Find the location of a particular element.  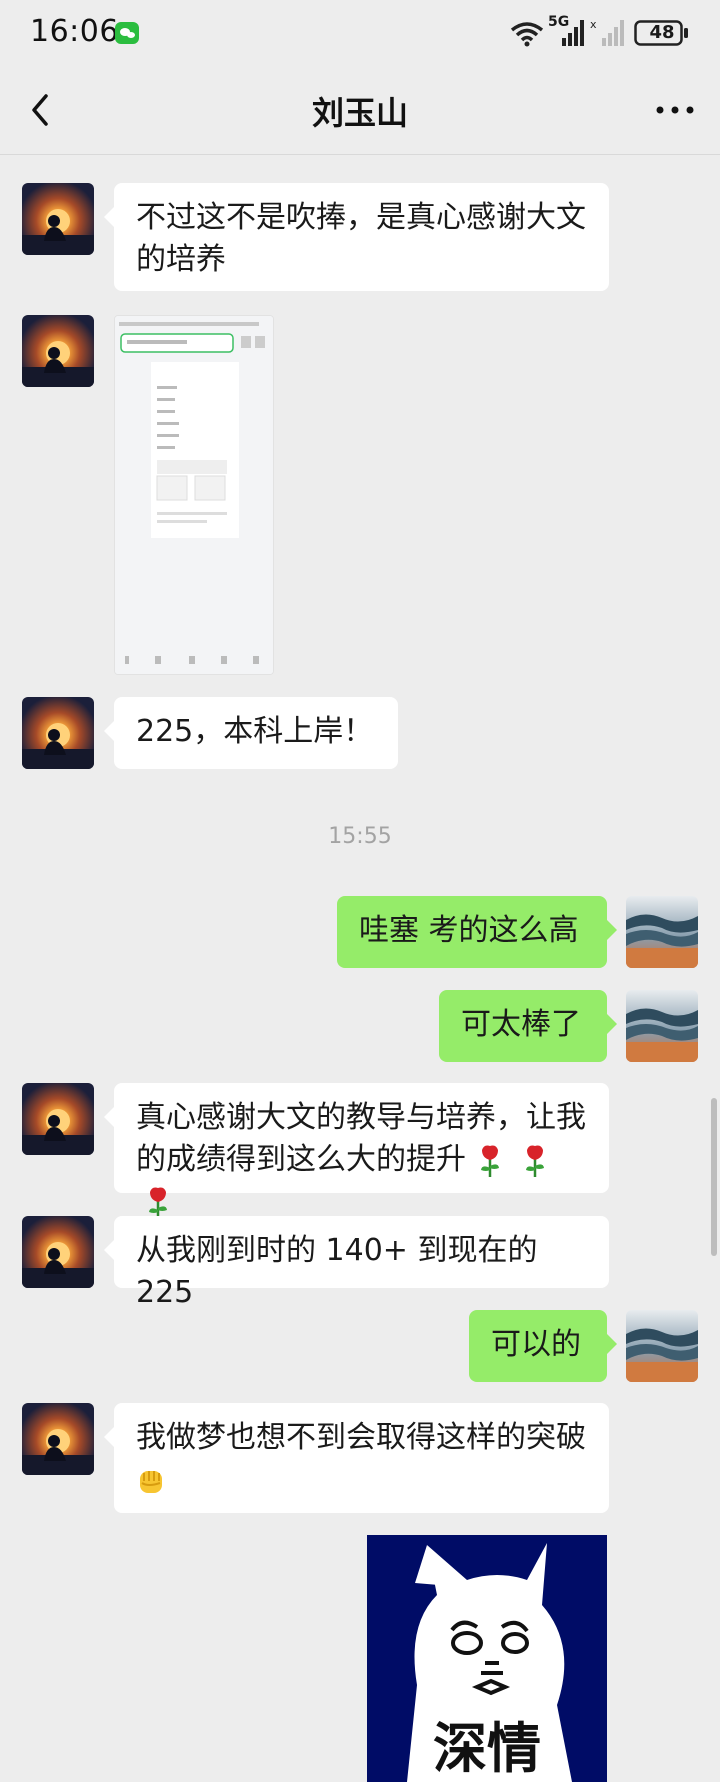

message-text: 可太棒了 is located at coordinates (521, 1024).